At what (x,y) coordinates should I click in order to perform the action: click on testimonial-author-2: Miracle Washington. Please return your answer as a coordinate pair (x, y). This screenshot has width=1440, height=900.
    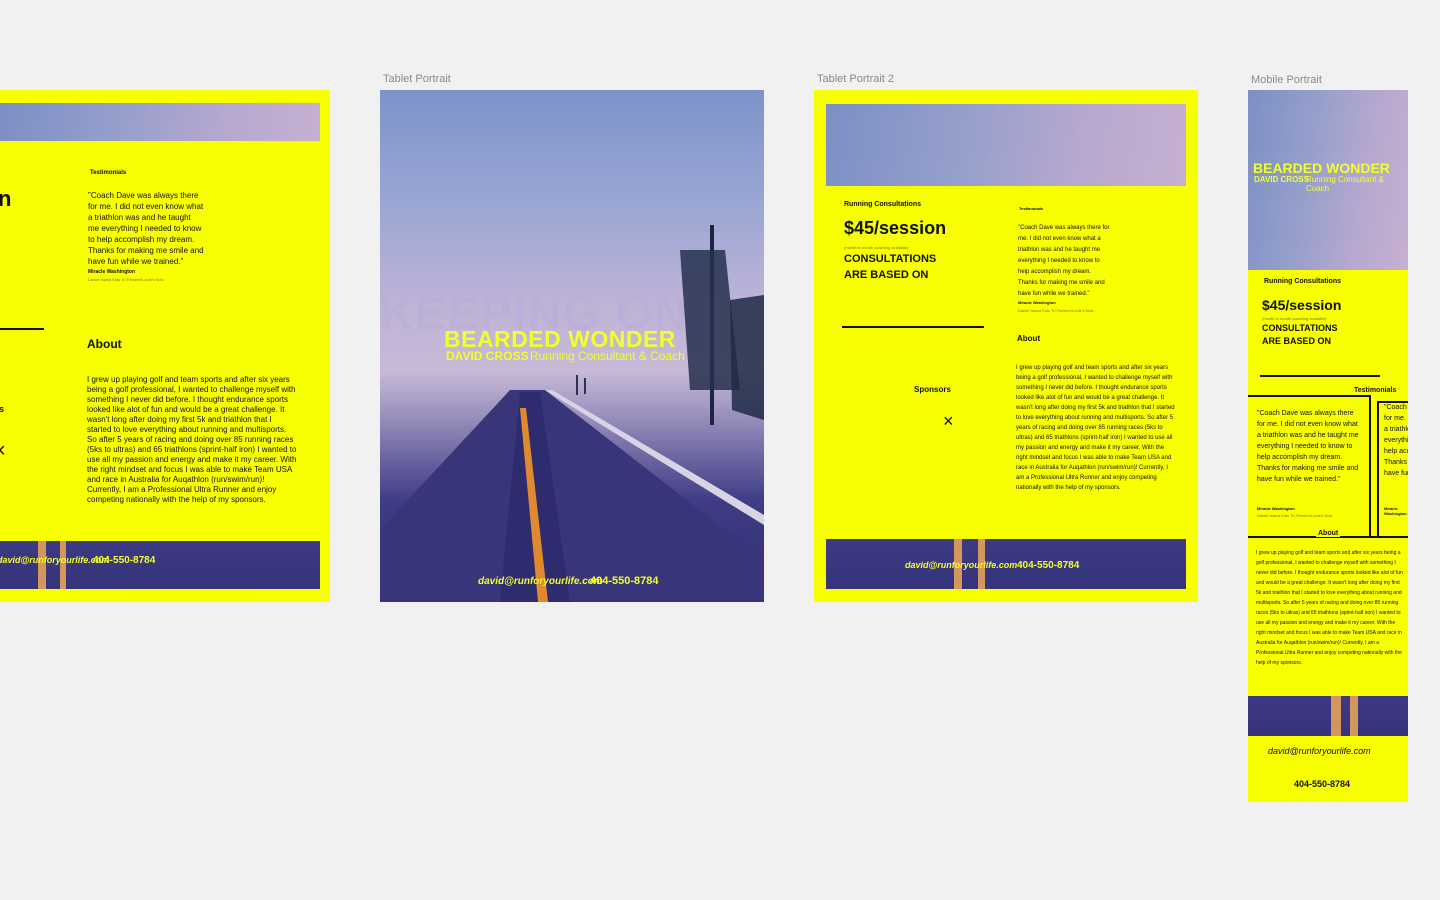
    Looking at the image, I should click on (1395, 511).